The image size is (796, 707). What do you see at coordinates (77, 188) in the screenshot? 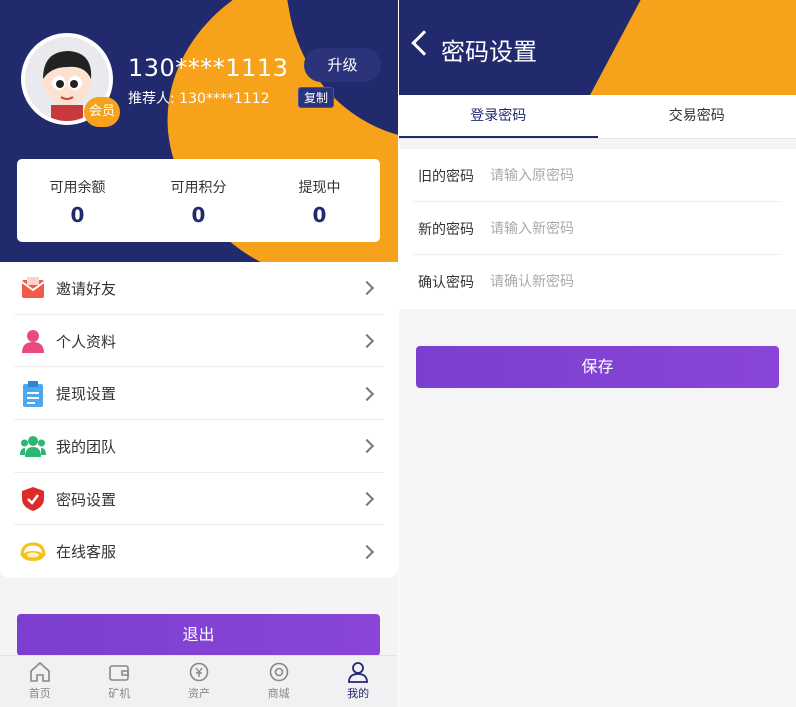
I see `stat-label: 可用余额` at bounding box center [77, 188].